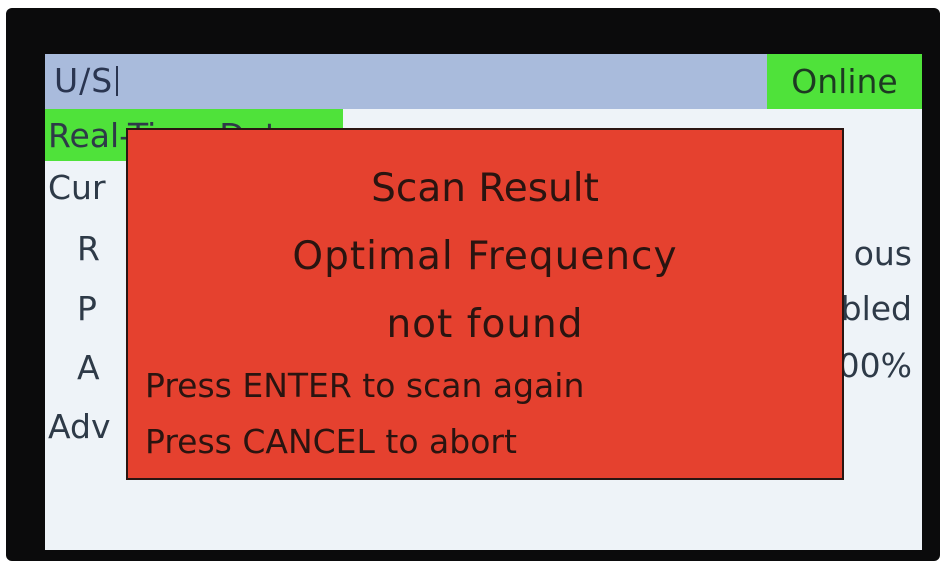 The height and width of the screenshot is (569, 948). I want to click on menu-item-sub-r: R, so click(88, 248).